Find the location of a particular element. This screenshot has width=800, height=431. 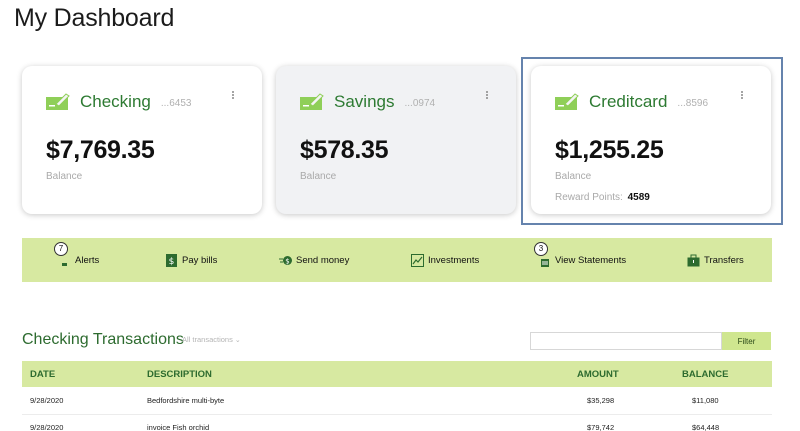

chevron-down-icon: ⌄ is located at coordinates (237, 340).